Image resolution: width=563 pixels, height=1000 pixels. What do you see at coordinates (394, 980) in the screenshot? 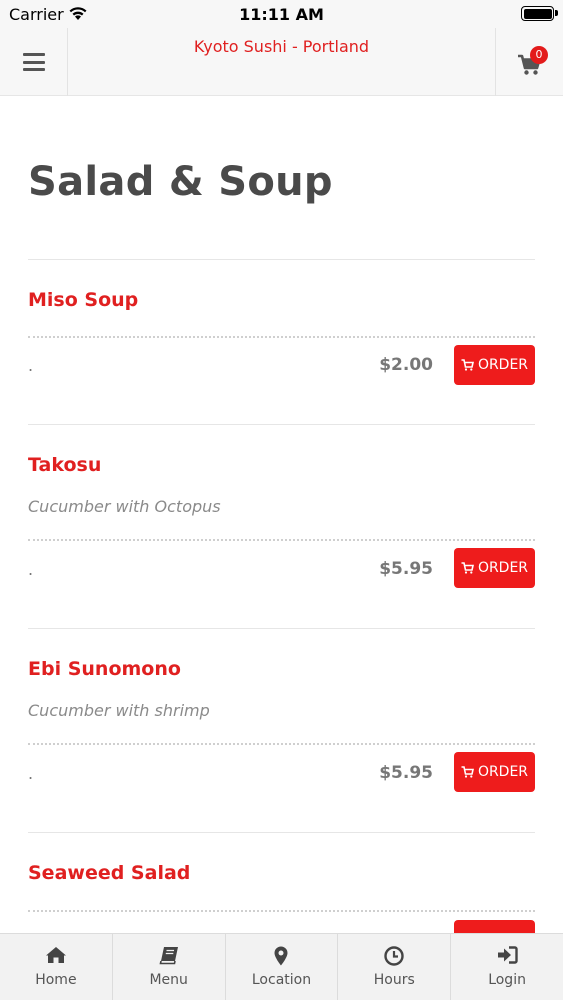
I see `tab-label: Hours` at bounding box center [394, 980].